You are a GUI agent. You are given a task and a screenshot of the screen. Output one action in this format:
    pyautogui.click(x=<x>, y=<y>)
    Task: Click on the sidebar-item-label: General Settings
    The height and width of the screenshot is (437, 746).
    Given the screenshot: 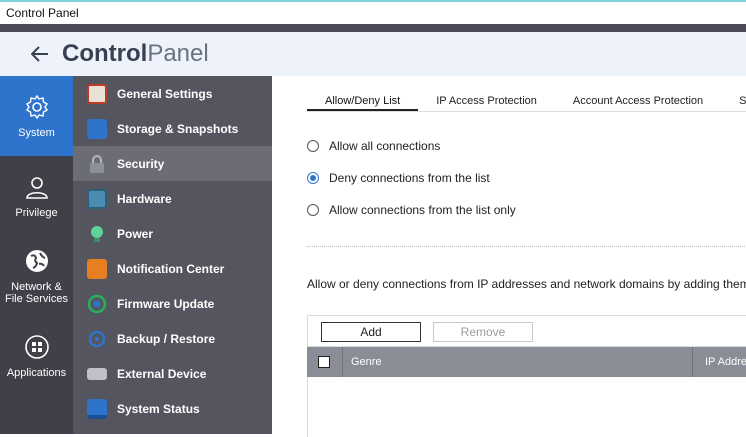 What is the action you would take?
    pyautogui.click(x=165, y=93)
    